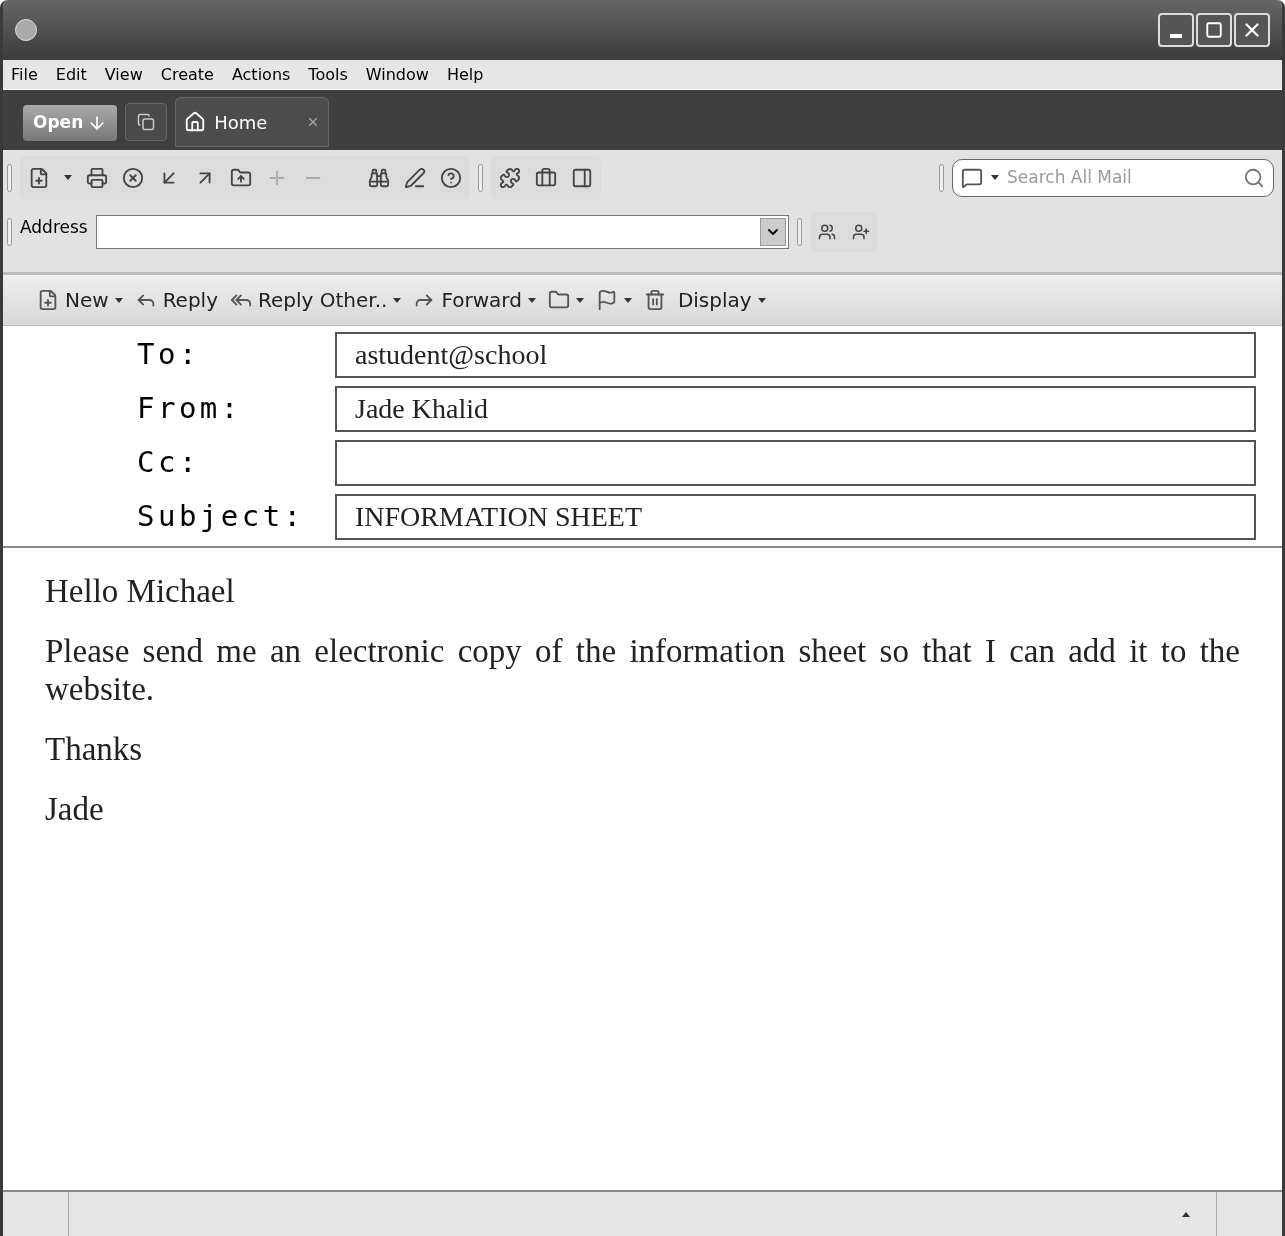 This screenshot has width=1285, height=1236. What do you see at coordinates (772, 231) in the screenshot?
I see `dropdown-button` at bounding box center [772, 231].